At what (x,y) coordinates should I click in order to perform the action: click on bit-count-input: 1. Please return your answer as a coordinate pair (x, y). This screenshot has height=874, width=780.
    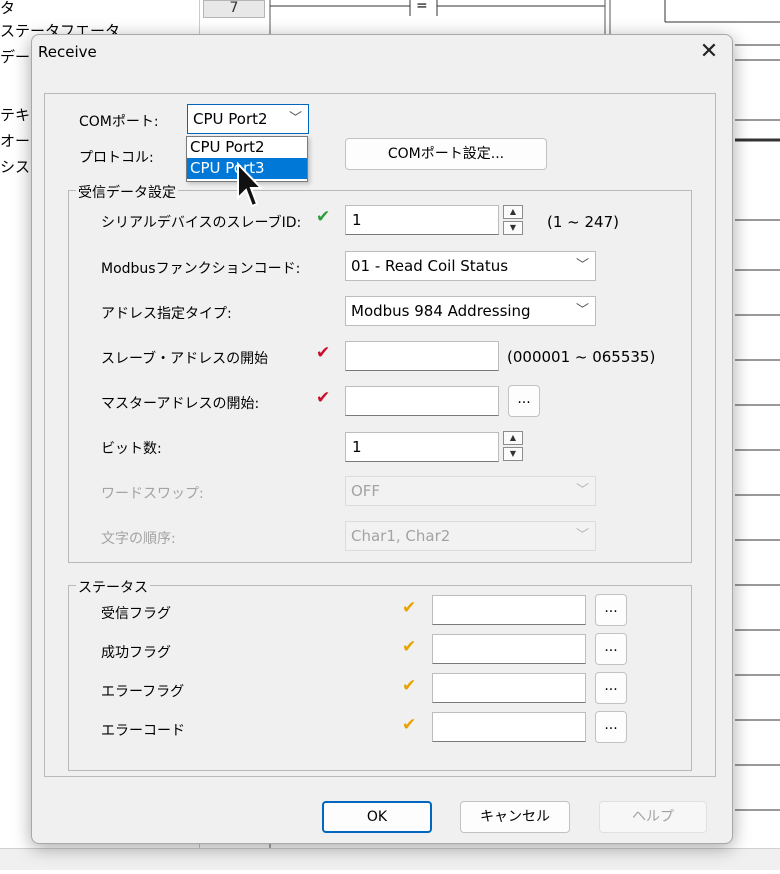
    Looking at the image, I should click on (422, 447).